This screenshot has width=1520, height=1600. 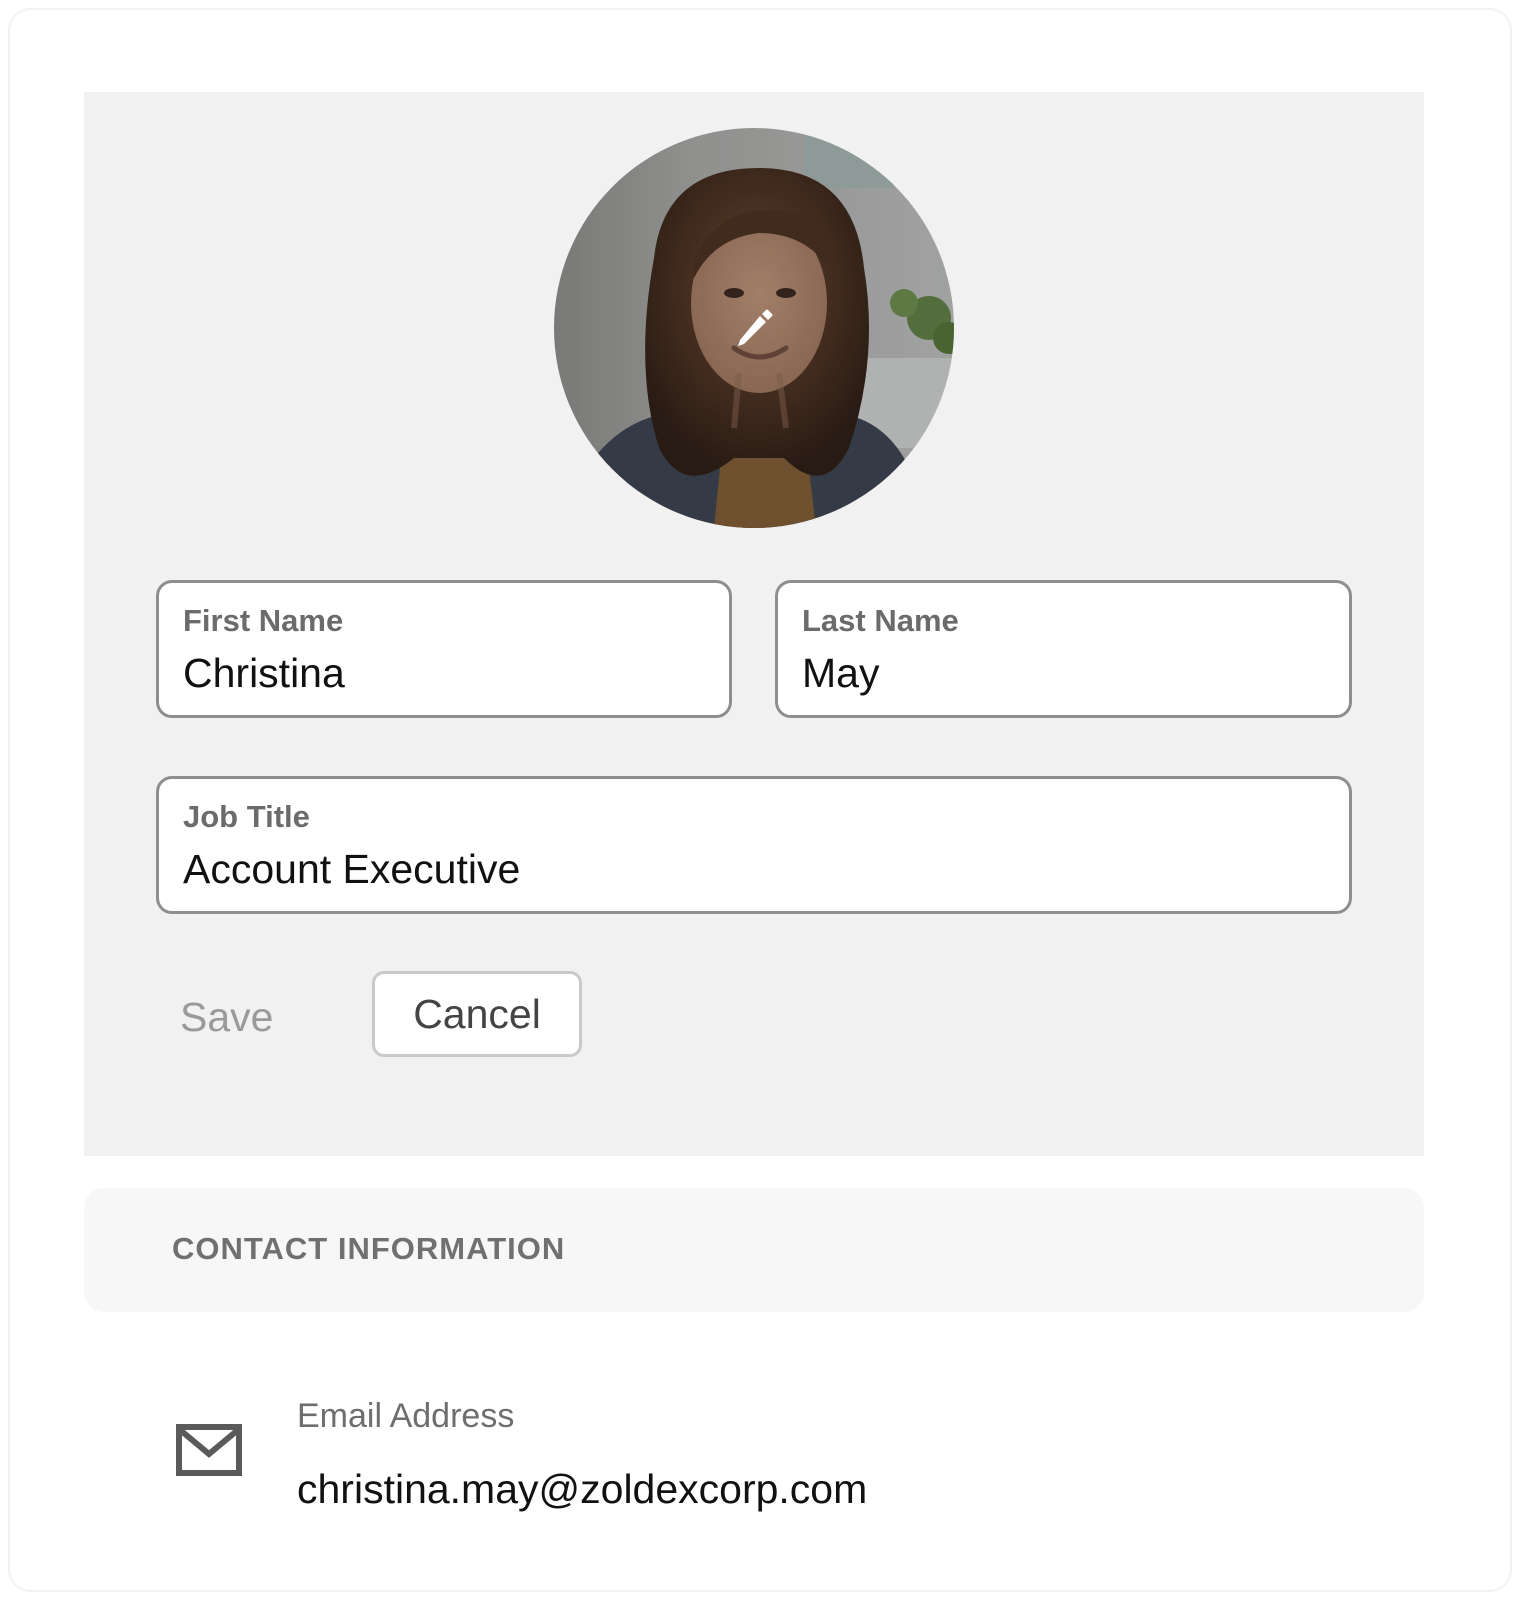 I want to click on cancel-button: Cancel, so click(x=477, y=1014).